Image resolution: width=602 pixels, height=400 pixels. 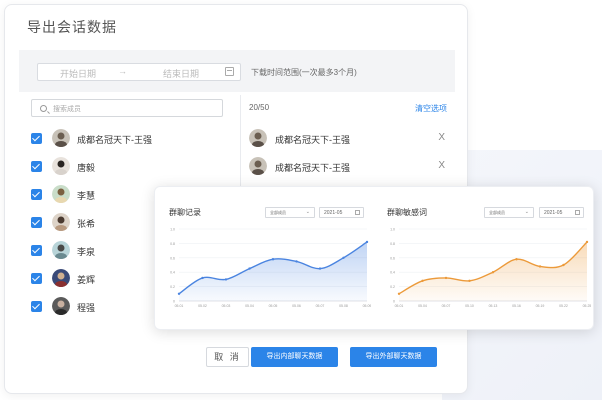 I want to click on x-tick-label: 05.02, so click(x=202, y=306).